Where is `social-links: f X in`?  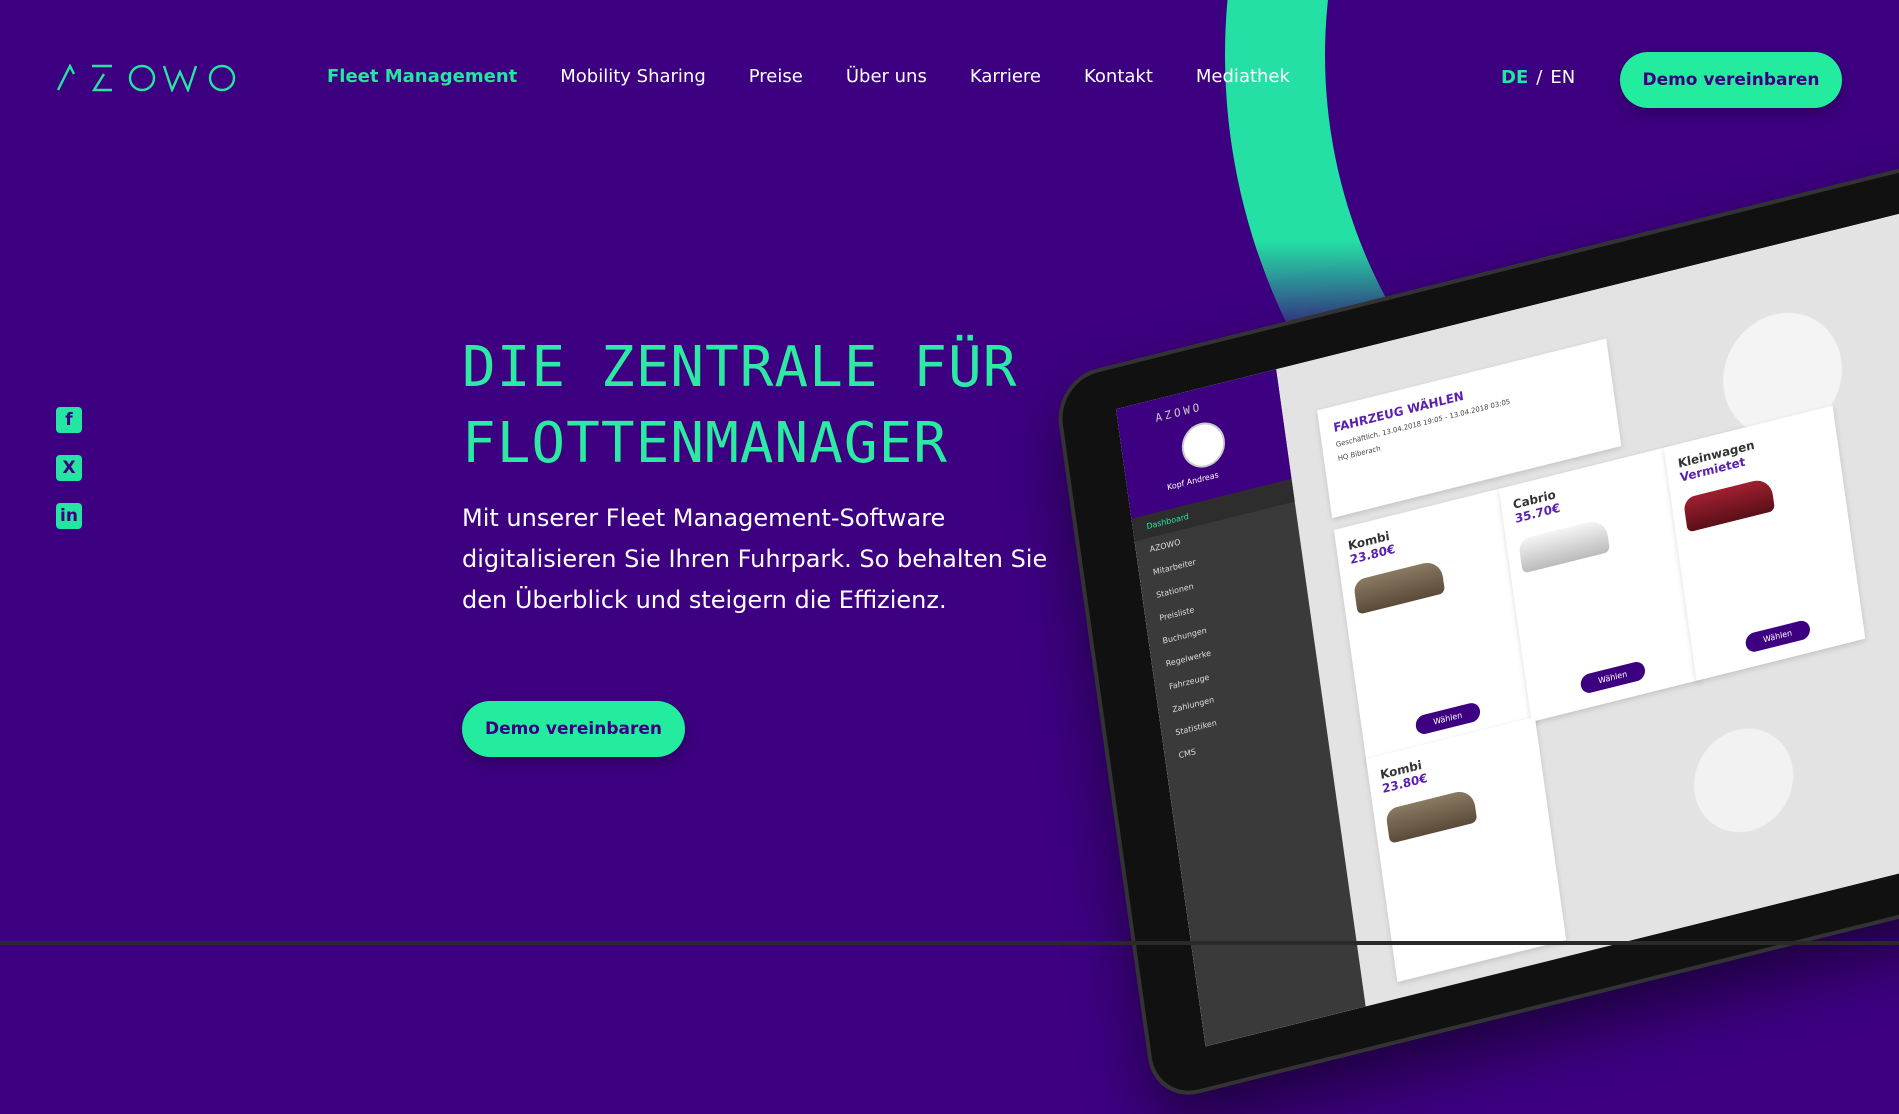
social-links: f X in is located at coordinates (69, 468).